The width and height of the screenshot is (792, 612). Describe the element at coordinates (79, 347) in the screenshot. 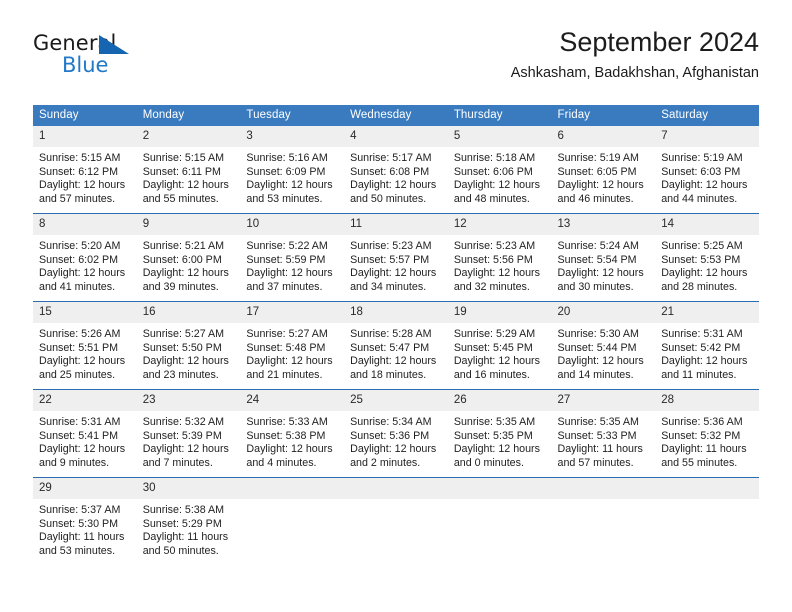

I see `sunset-text: Sunset: 5:51 PM` at that location.